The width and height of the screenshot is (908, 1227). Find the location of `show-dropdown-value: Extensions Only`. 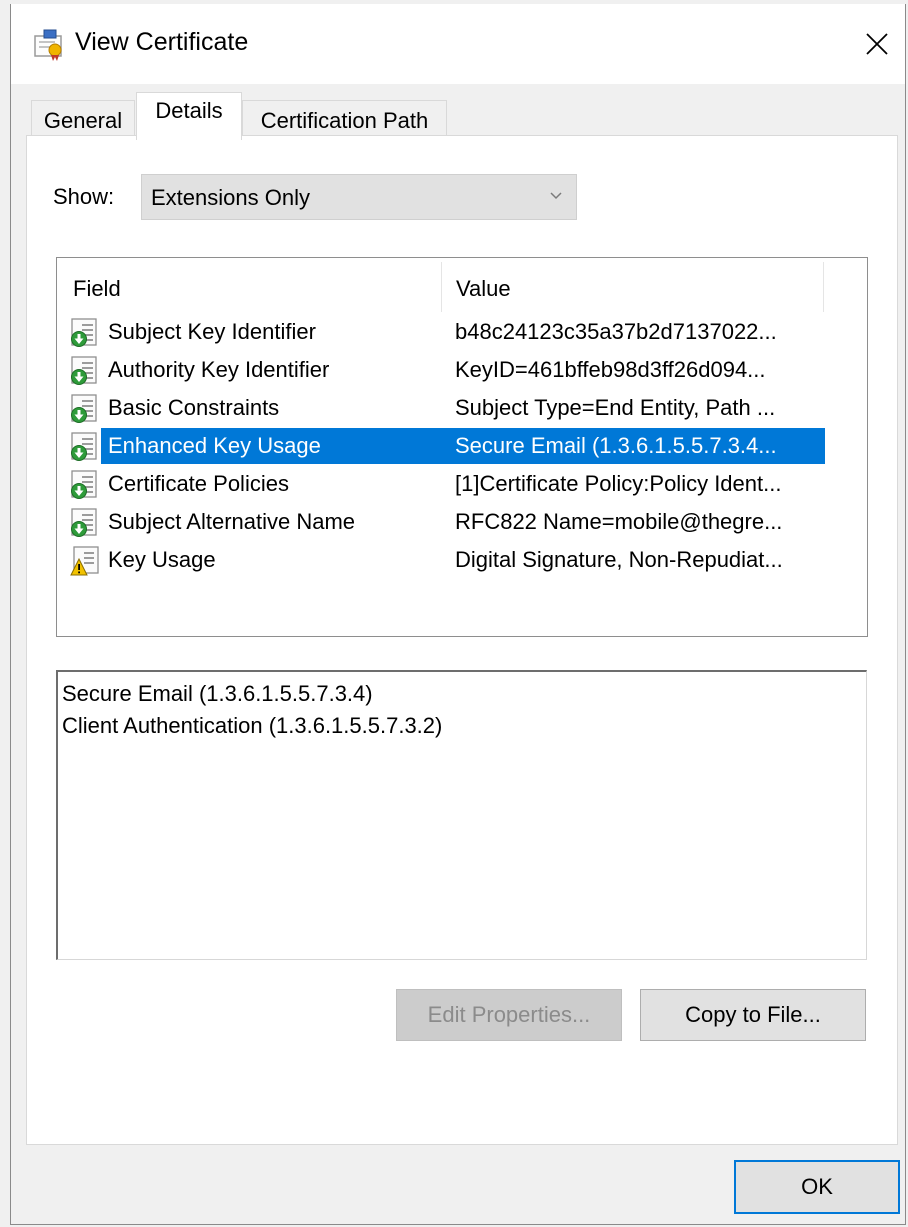

show-dropdown-value: Extensions Only is located at coordinates (230, 197).